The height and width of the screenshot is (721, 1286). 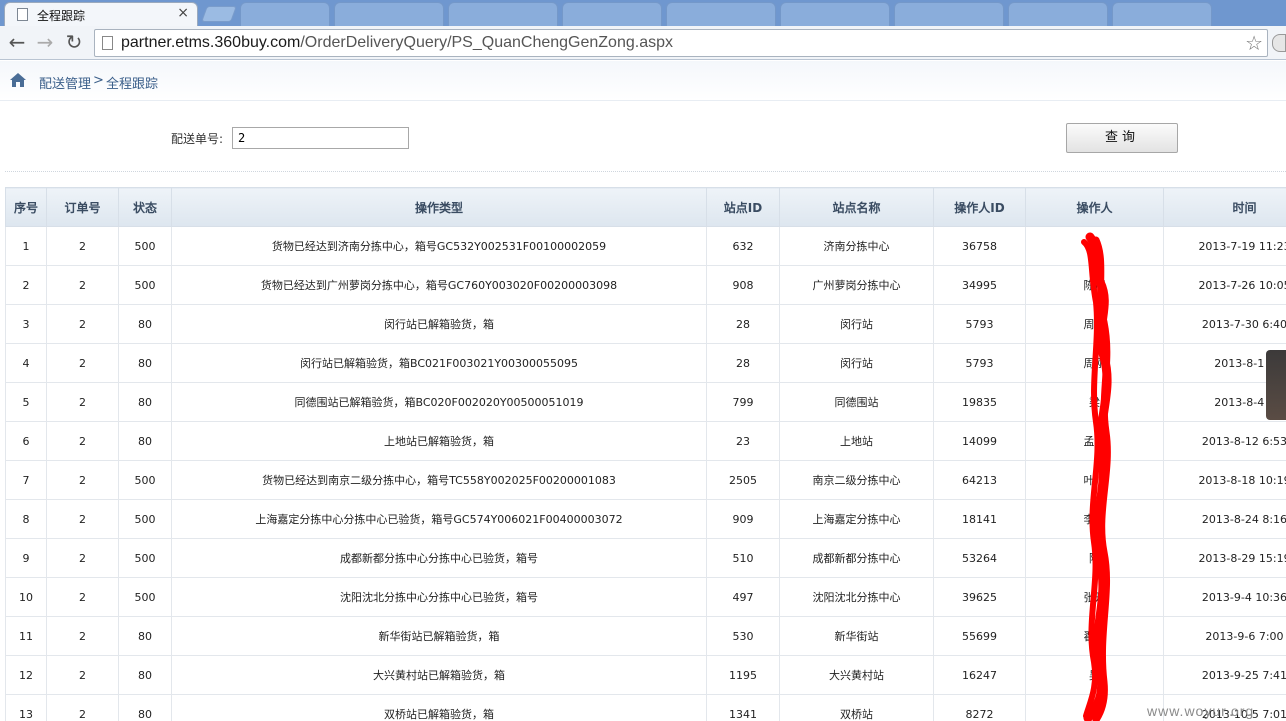 I want to click on table-cell: 28, so click(x=743, y=363).